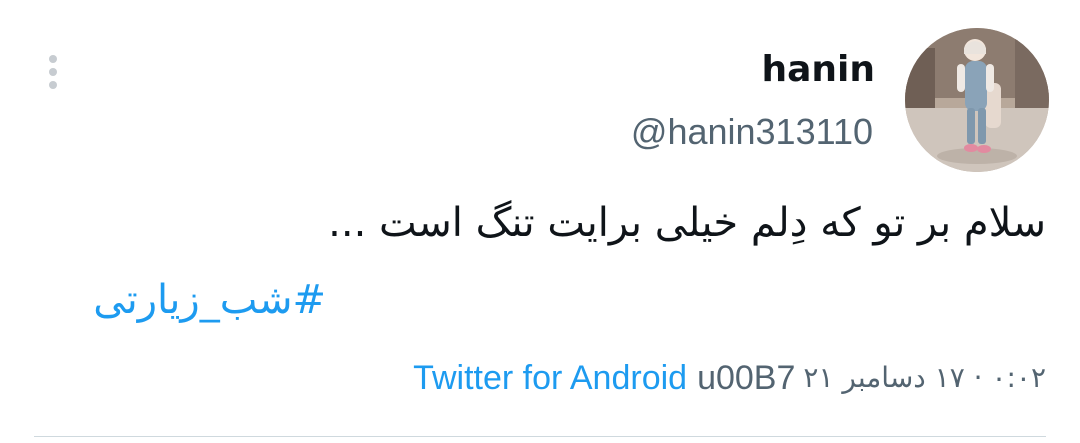 Image resolution: width=1080 pixels, height=443 pixels. I want to click on avatar, so click(977, 100).